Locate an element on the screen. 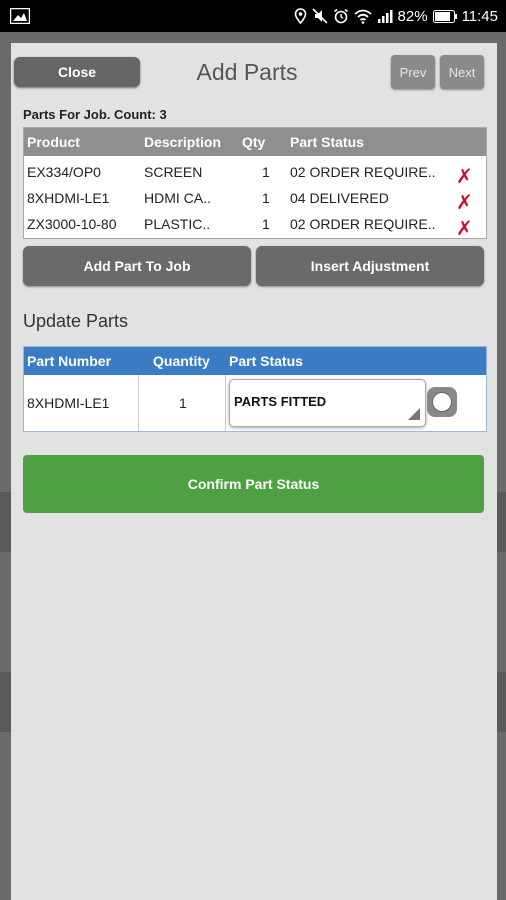  close-button: Close is located at coordinates (77, 72).